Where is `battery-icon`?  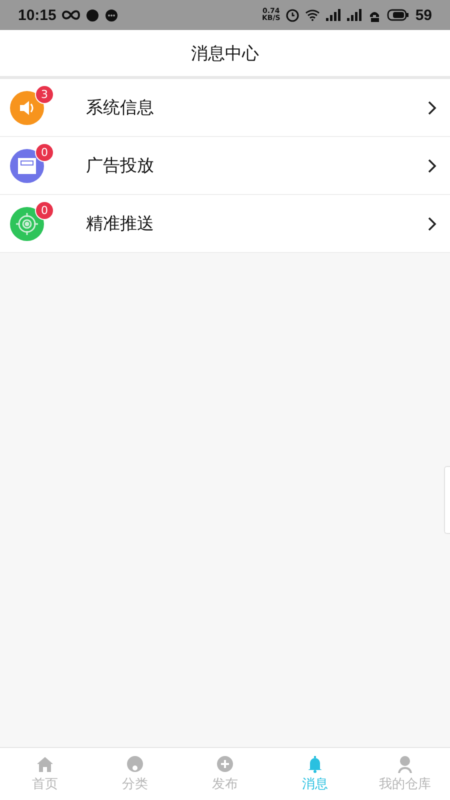 battery-icon is located at coordinates (398, 15).